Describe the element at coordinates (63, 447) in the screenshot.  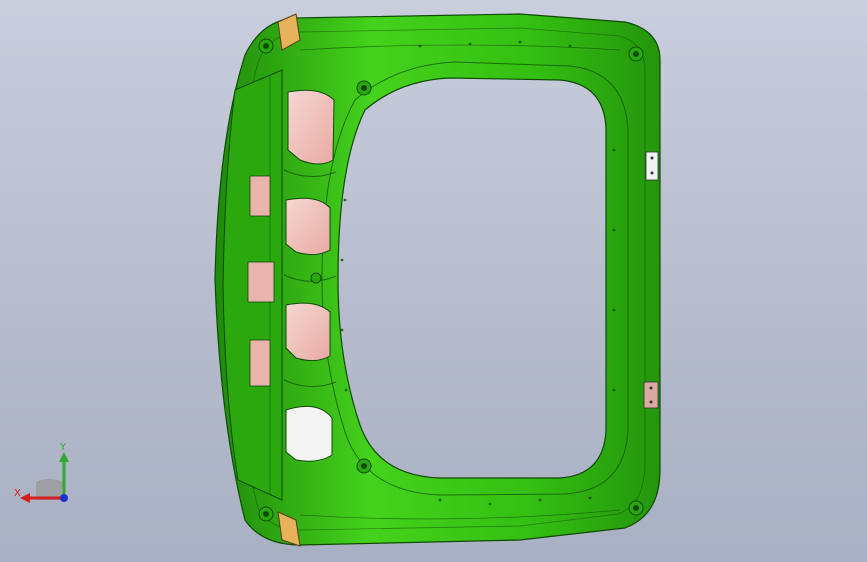
I see `y-axis-label: Y` at that location.